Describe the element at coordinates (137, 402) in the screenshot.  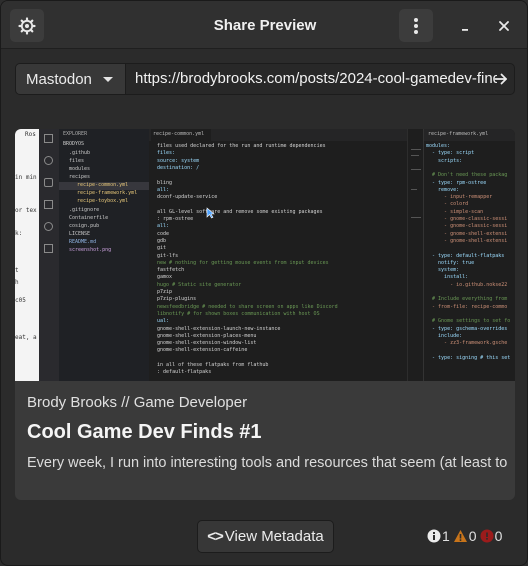
I see `card-author: Brody Brooks // Game Developer` at that location.